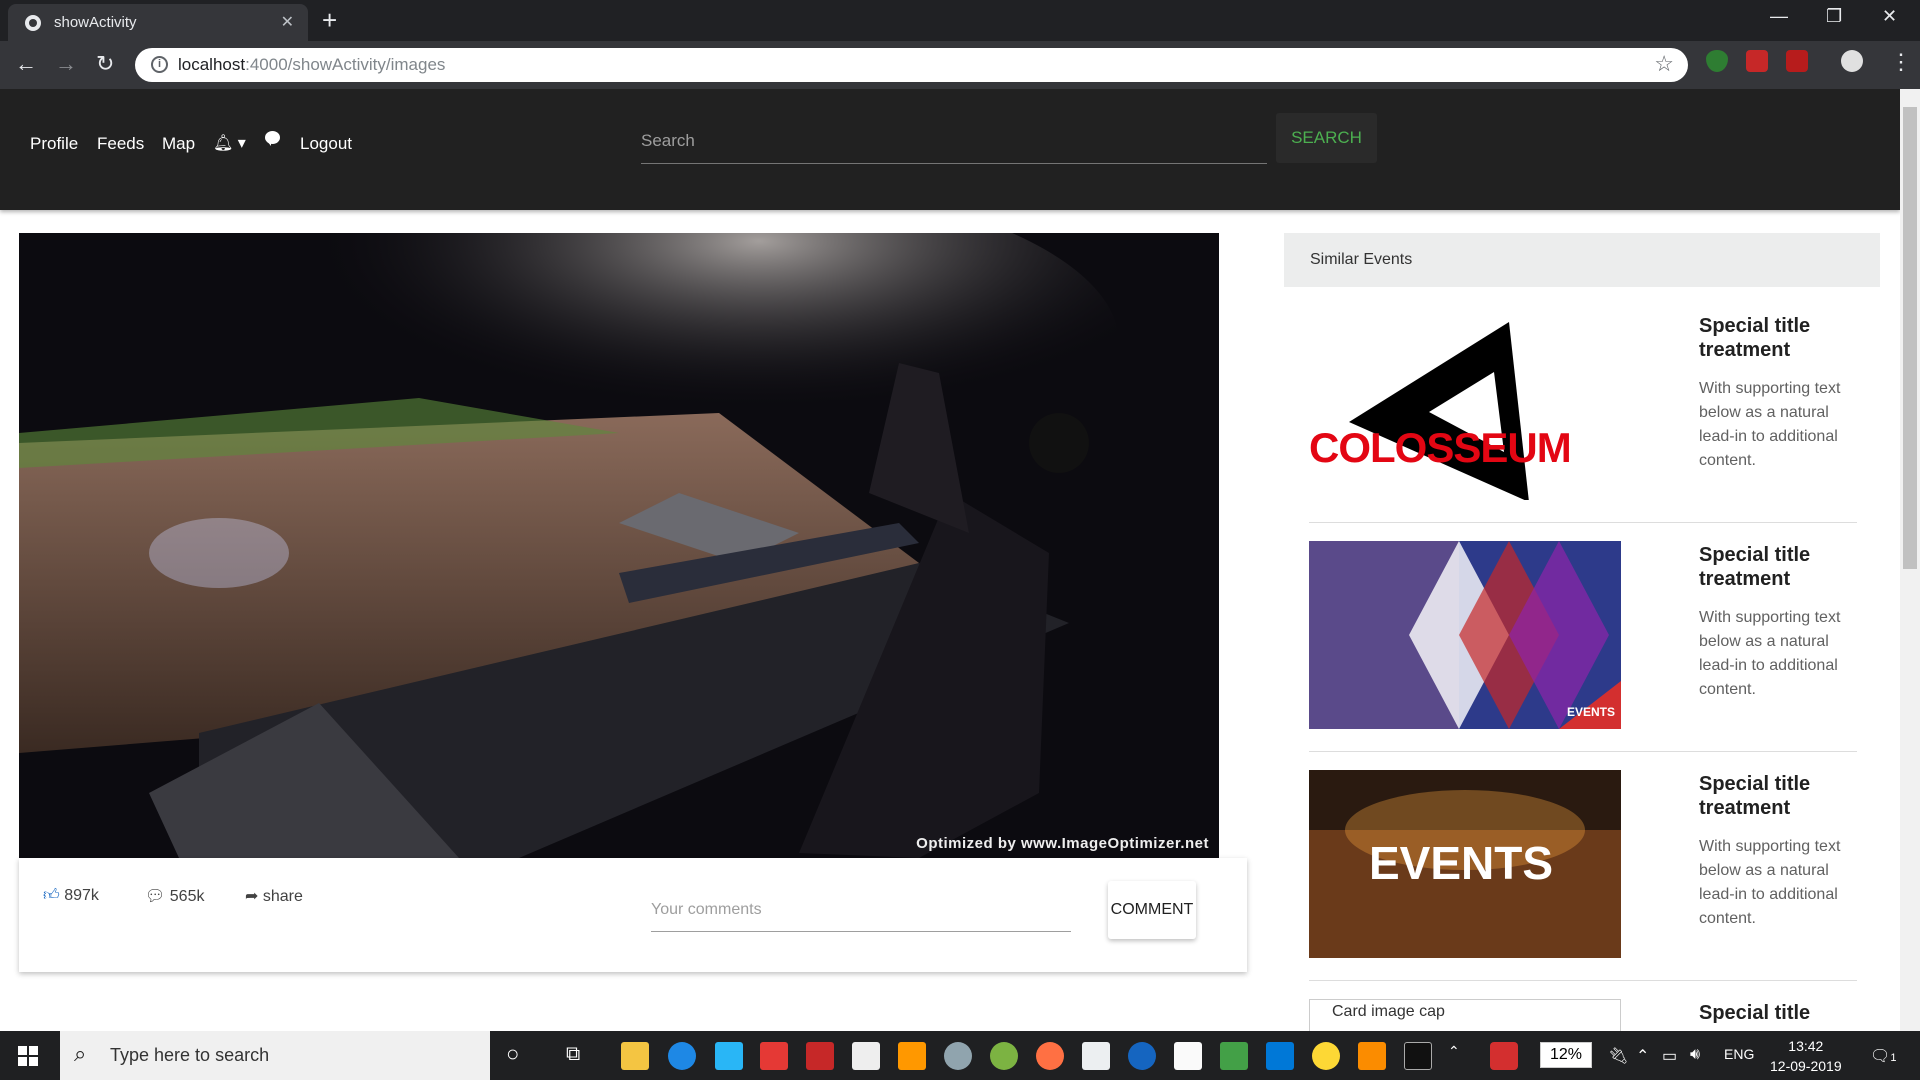  What do you see at coordinates (1669, 1056) in the screenshot?
I see `network-icon: ▭` at bounding box center [1669, 1056].